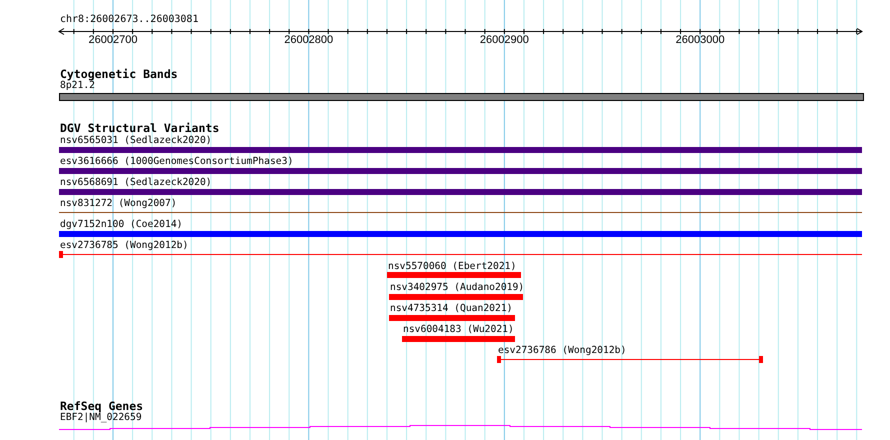 The height and width of the screenshot is (440, 890). What do you see at coordinates (460, 427) in the screenshot?
I see `gene-line` at bounding box center [460, 427].